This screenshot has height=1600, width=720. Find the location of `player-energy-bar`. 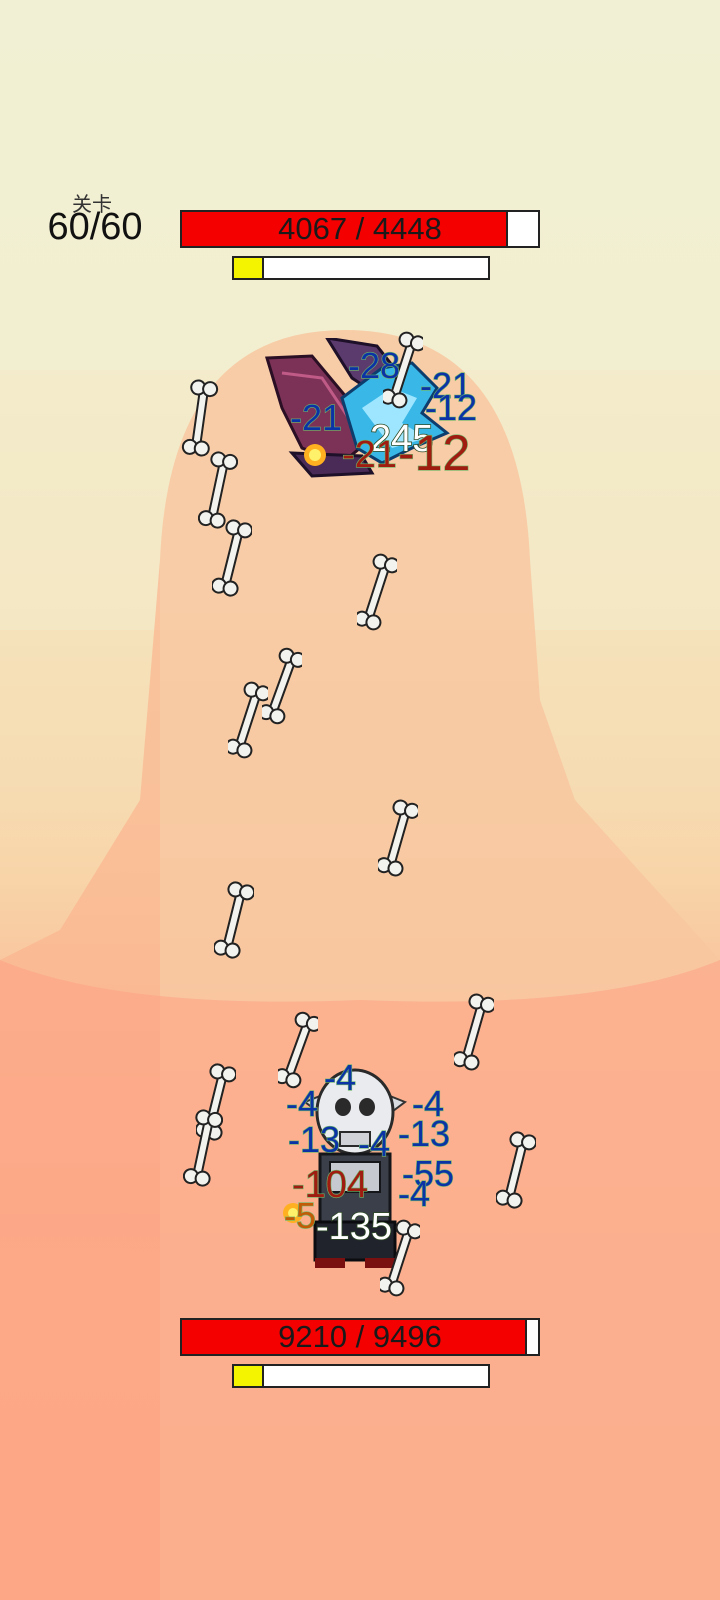

player-energy-bar is located at coordinates (361, 1376).